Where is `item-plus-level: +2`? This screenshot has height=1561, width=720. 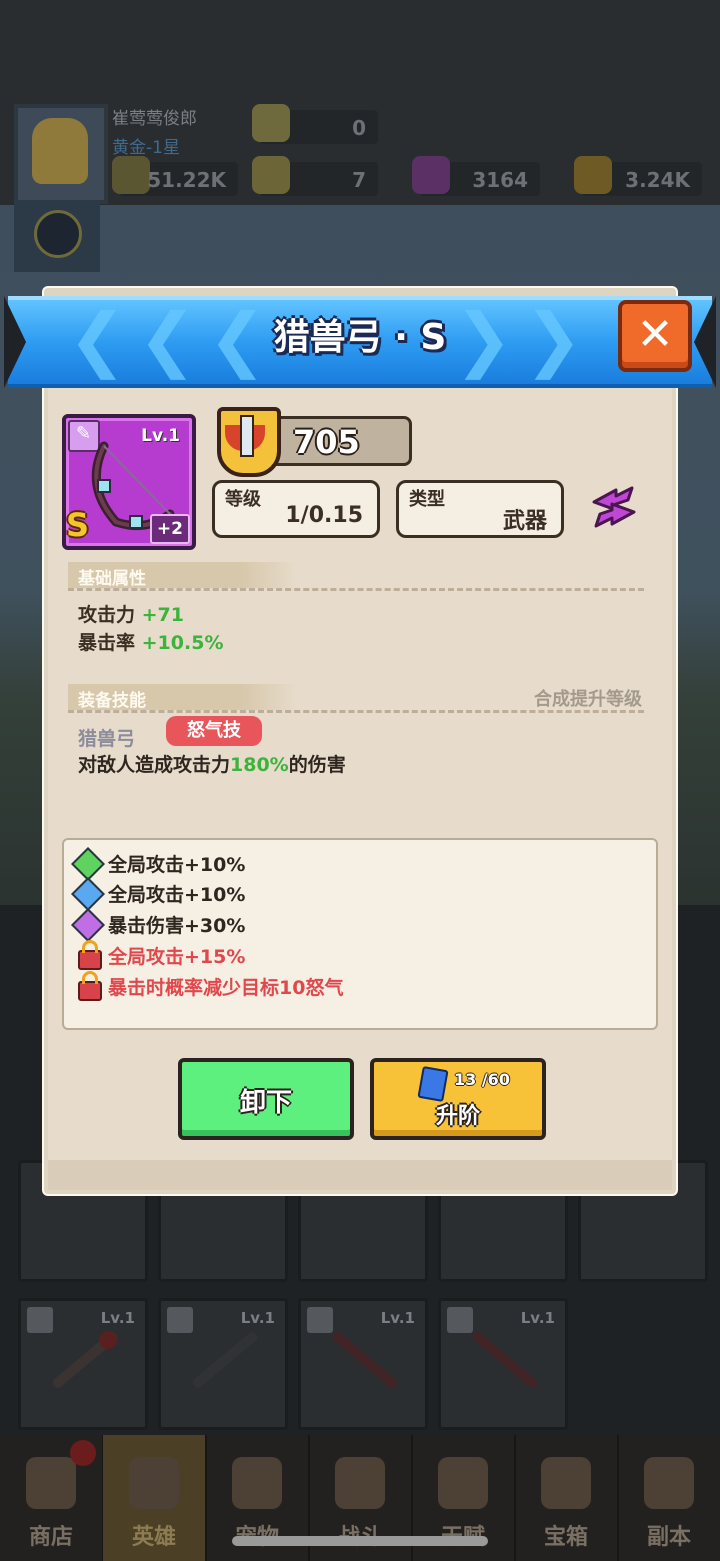 item-plus-level: +2 is located at coordinates (169, 529).